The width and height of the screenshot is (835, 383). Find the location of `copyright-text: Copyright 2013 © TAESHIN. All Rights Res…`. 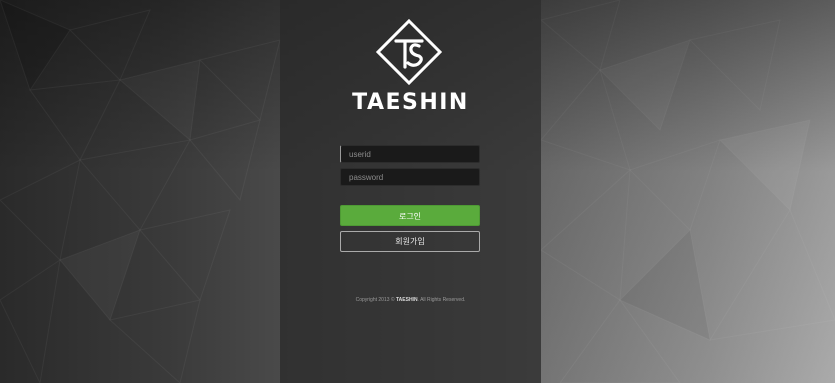

copyright-text: Copyright 2013 © TAESHIN. All Rights Res… is located at coordinates (410, 300).